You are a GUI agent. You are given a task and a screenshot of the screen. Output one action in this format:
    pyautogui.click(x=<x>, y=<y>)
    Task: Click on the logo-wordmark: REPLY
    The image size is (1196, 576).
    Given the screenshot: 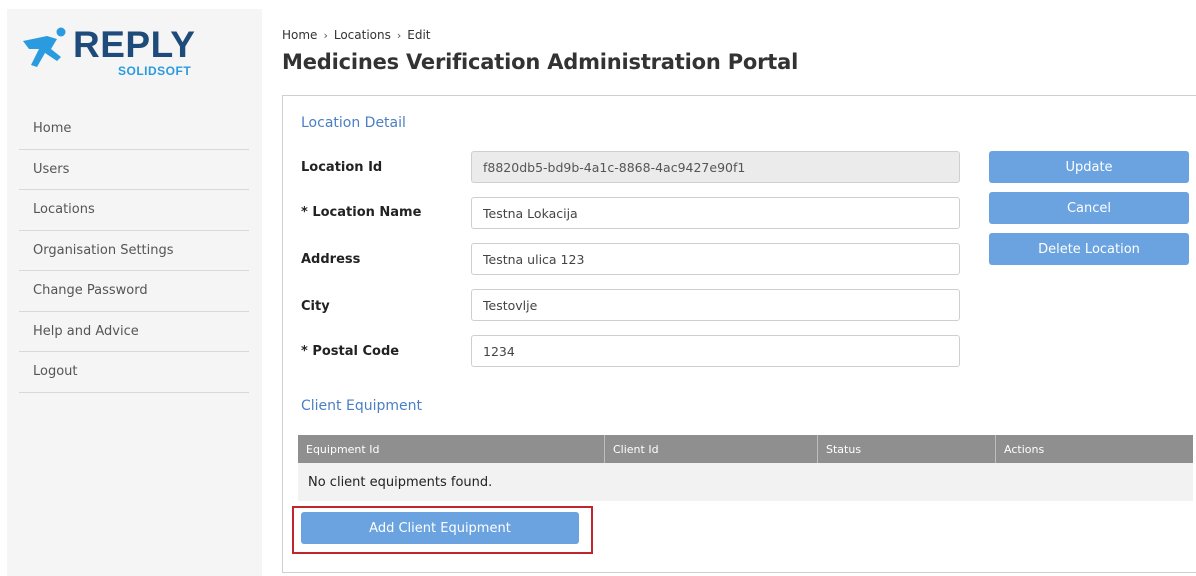 What is the action you would take?
    pyautogui.click(x=134, y=44)
    